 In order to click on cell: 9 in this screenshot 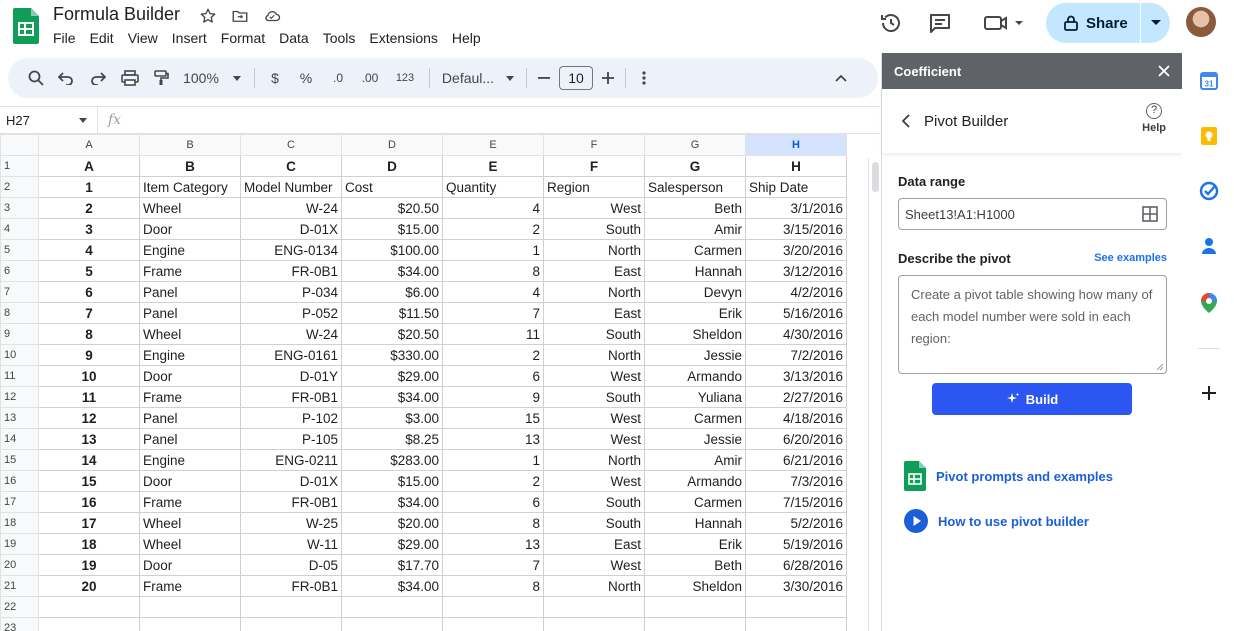, I will do `click(493, 397)`.